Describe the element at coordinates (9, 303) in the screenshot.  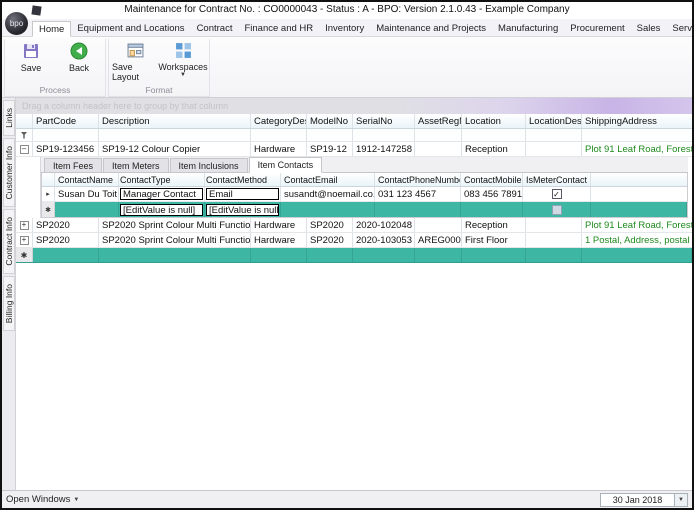
I see `sidebar-item-billing-info: Billing Info` at that location.